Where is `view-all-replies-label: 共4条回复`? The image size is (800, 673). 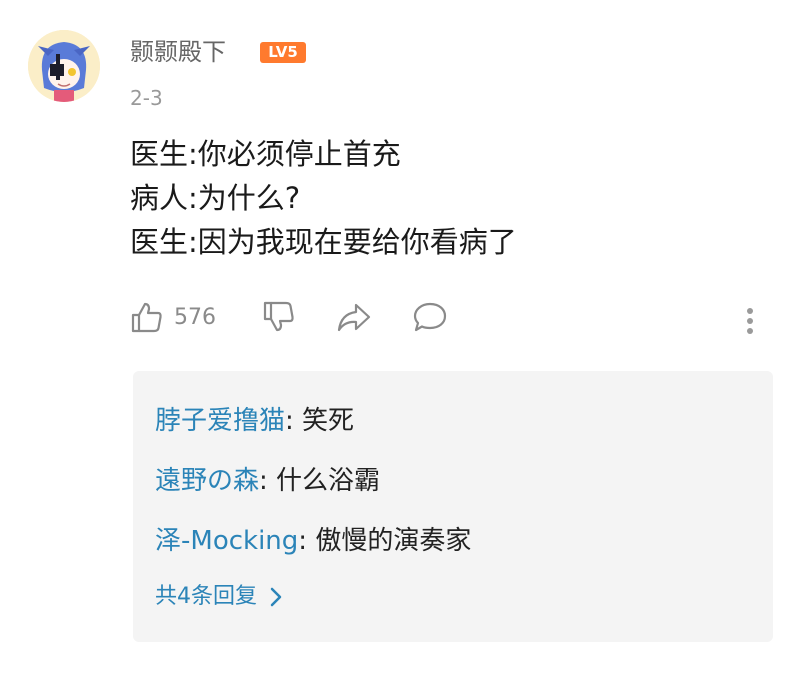 view-all-replies-label: 共4条回复 is located at coordinates (206, 596).